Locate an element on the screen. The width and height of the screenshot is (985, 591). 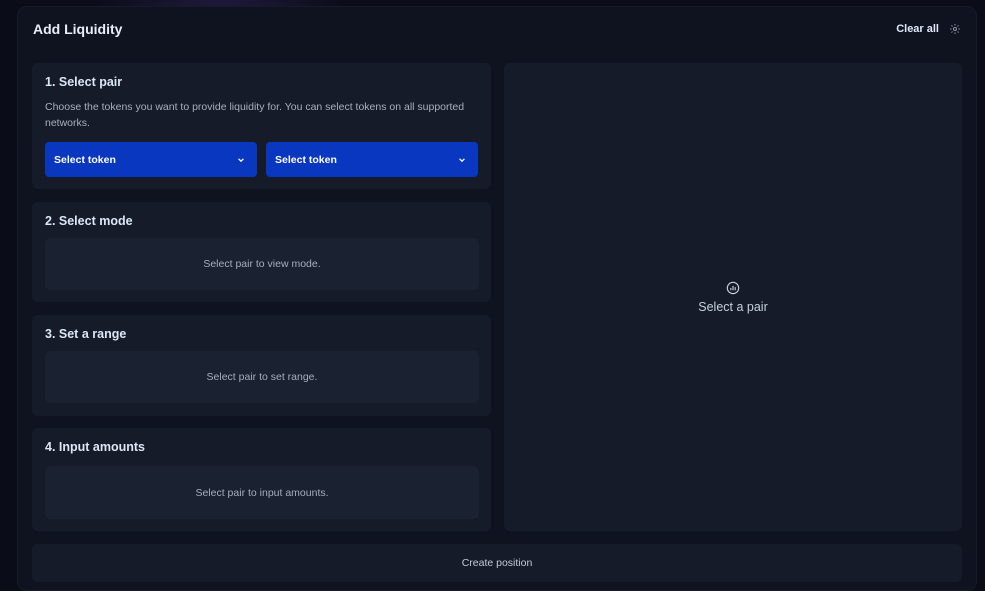
input-amounts-placeholder: Select pair to input amounts. is located at coordinates (262, 492).